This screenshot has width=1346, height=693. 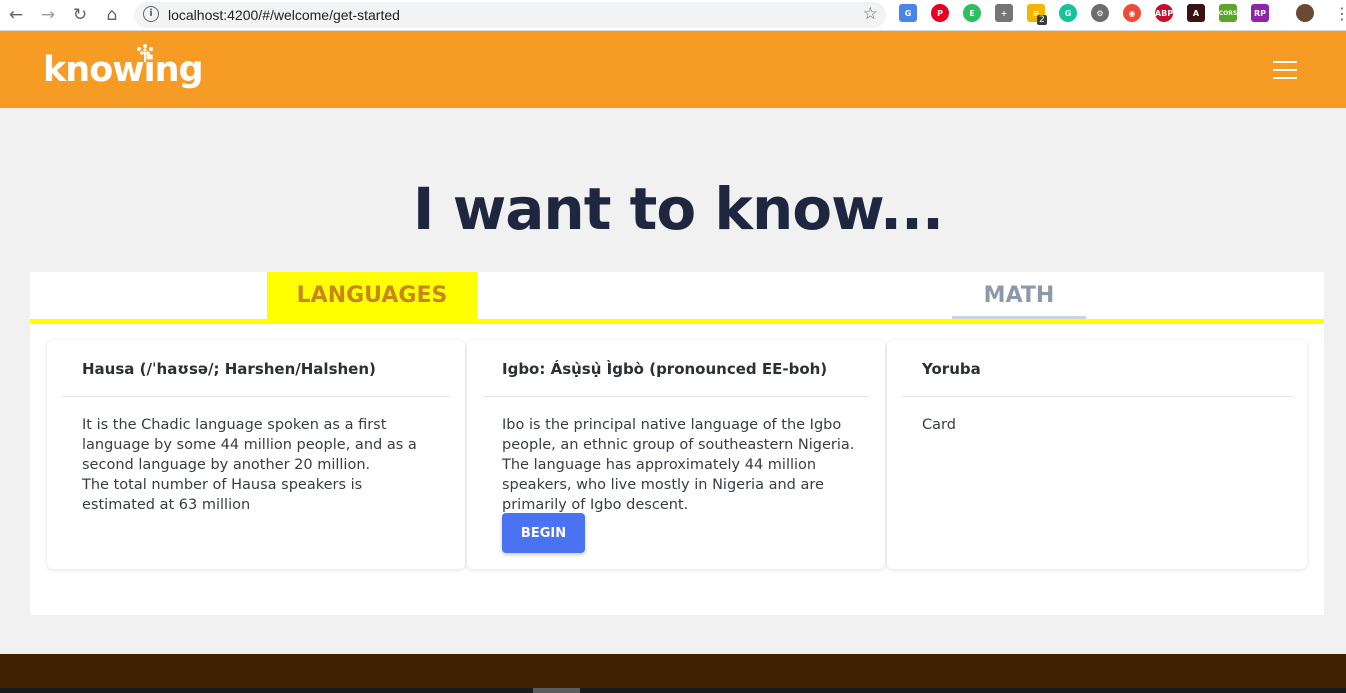 What do you see at coordinates (16, 15) in the screenshot?
I see `back-icon: ←` at bounding box center [16, 15].